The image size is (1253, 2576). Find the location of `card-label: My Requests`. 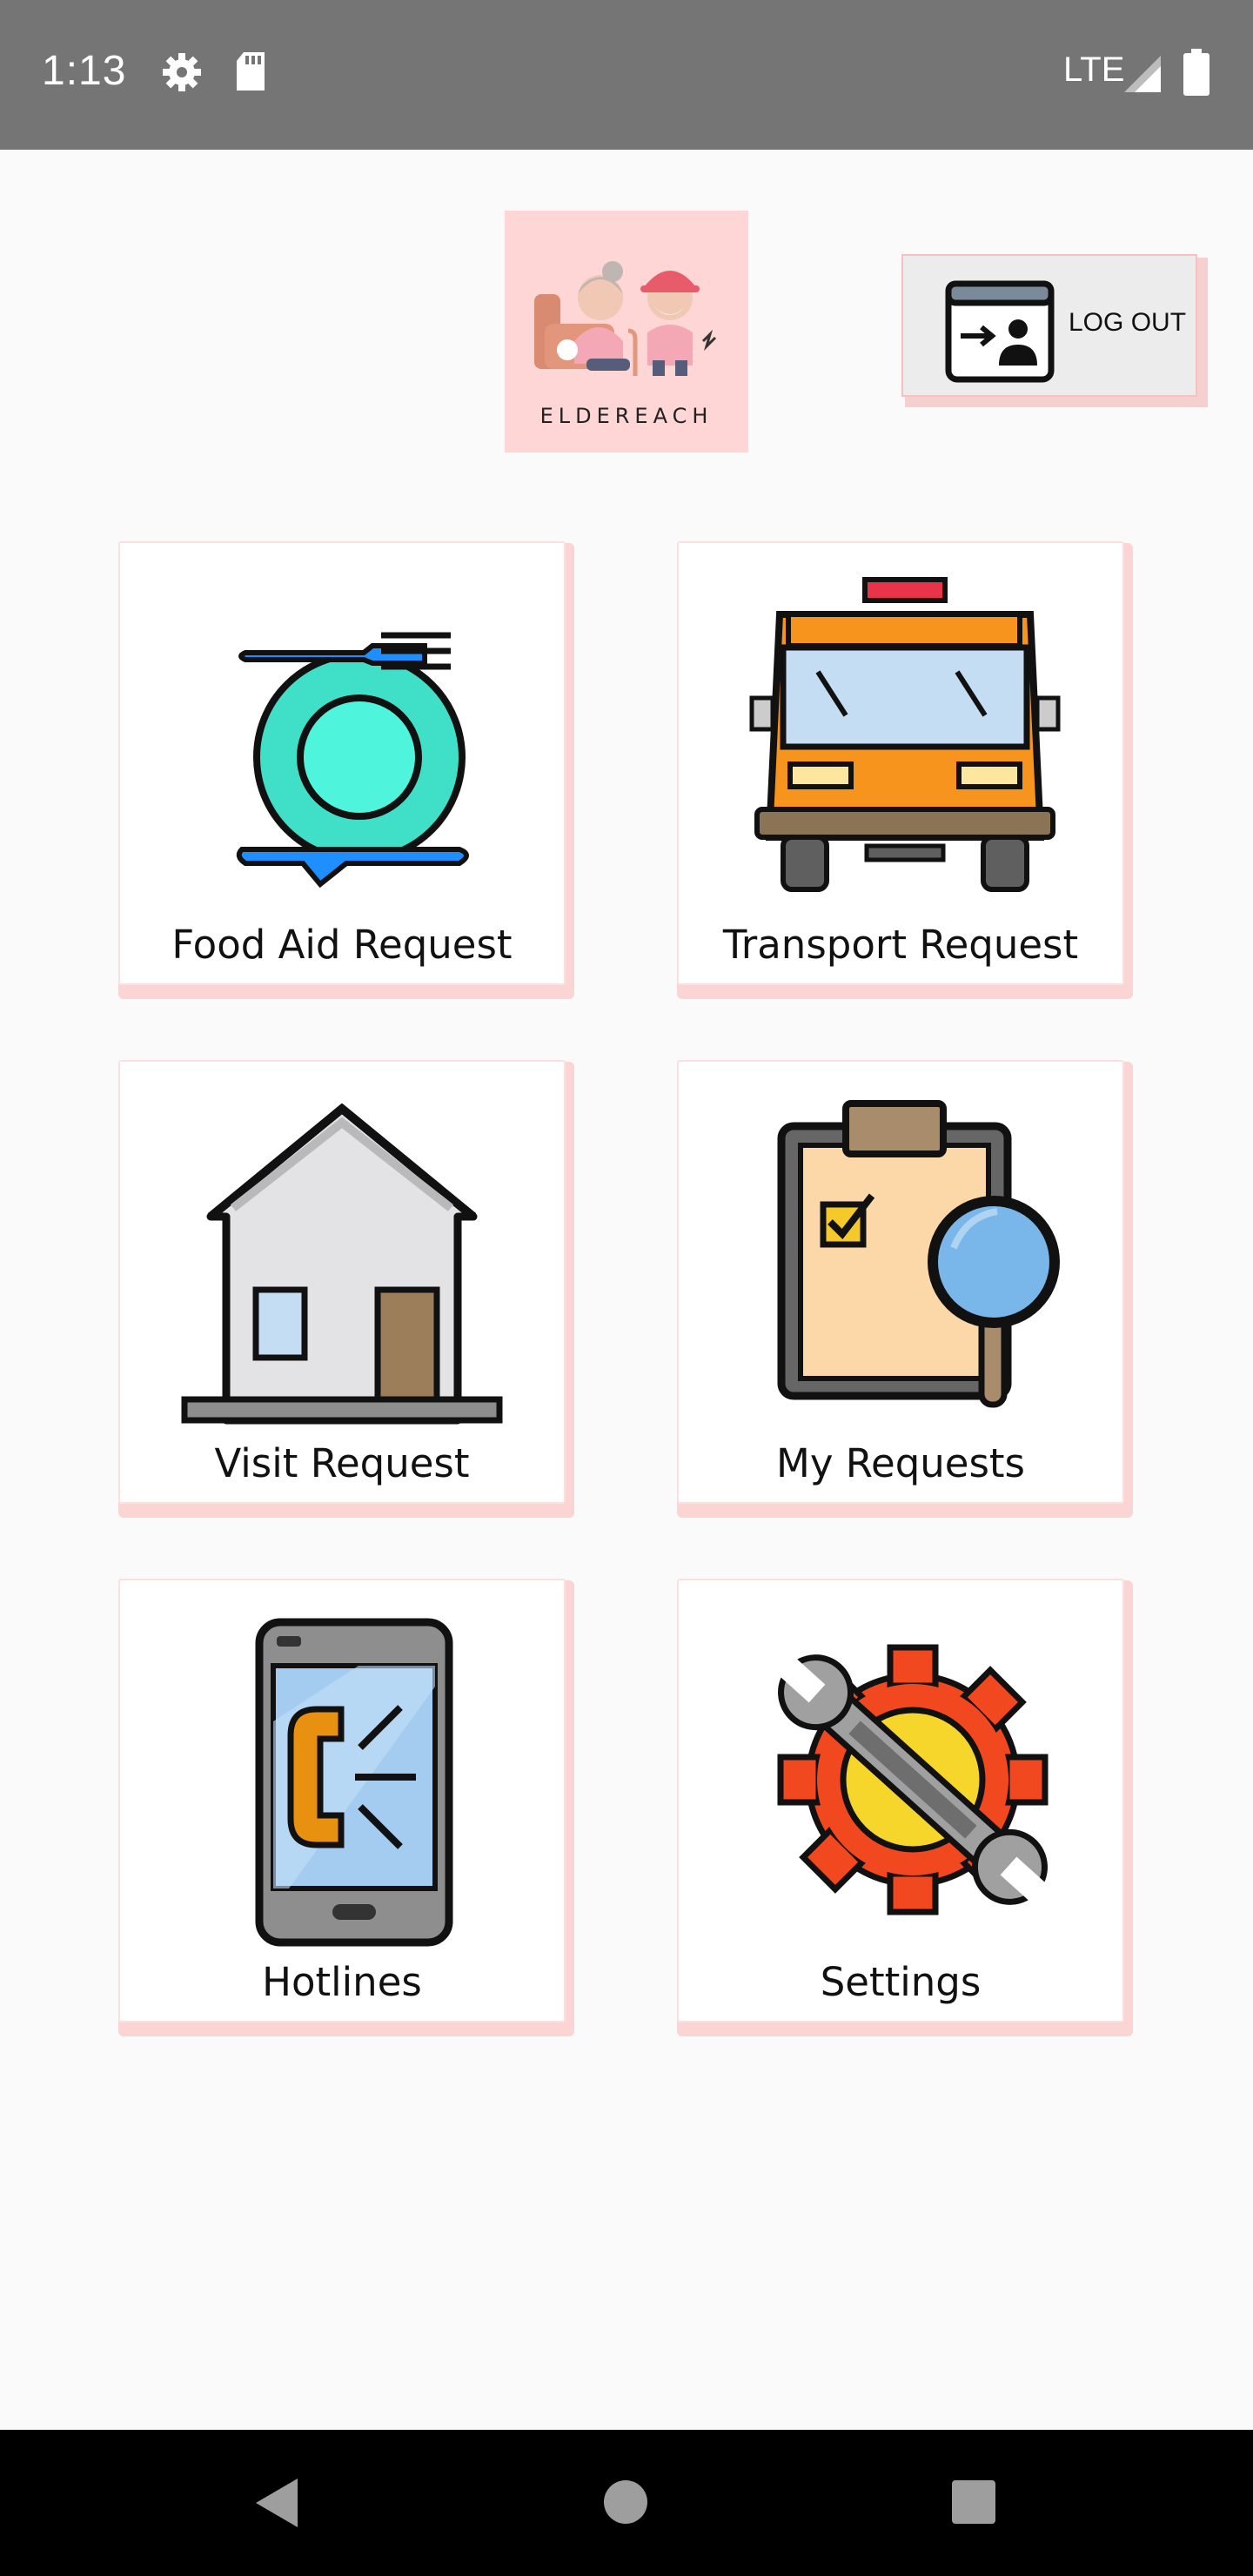

card-label: My Requests is located at coordinates (900, 1463).